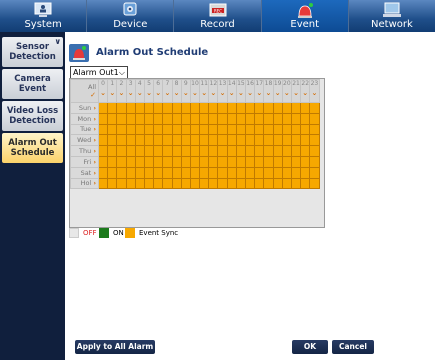 This screenshot has height=360, width=435. I want to click on apply-to-all-button: Apply to All Alarm out, so click(115, 350).